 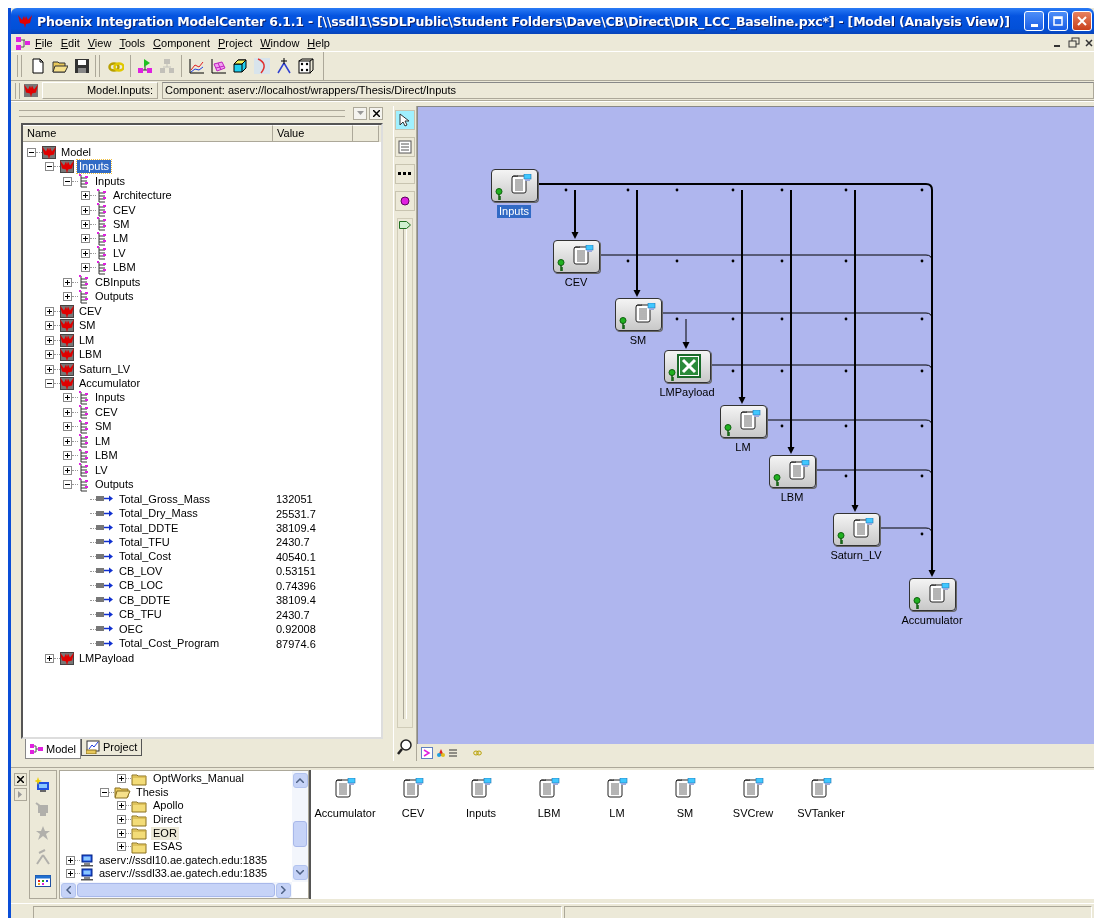 What do you see at coordinates (405, 147) in the screenshot?
I see `text-tool-button` at bounding box center [405, 147].